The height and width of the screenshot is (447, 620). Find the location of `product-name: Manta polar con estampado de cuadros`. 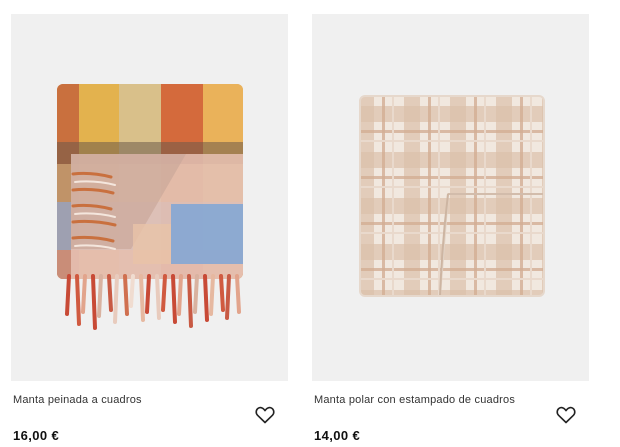

product-name: Manta polar con estampado de cuadros is located at coordinates (414, 400).